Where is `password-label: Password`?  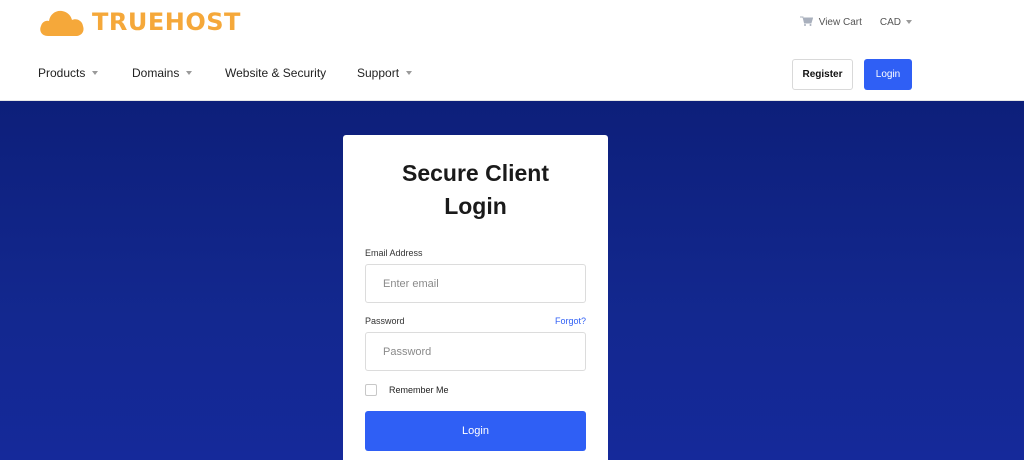 password-label: Password is located at coordinates (385, 321).